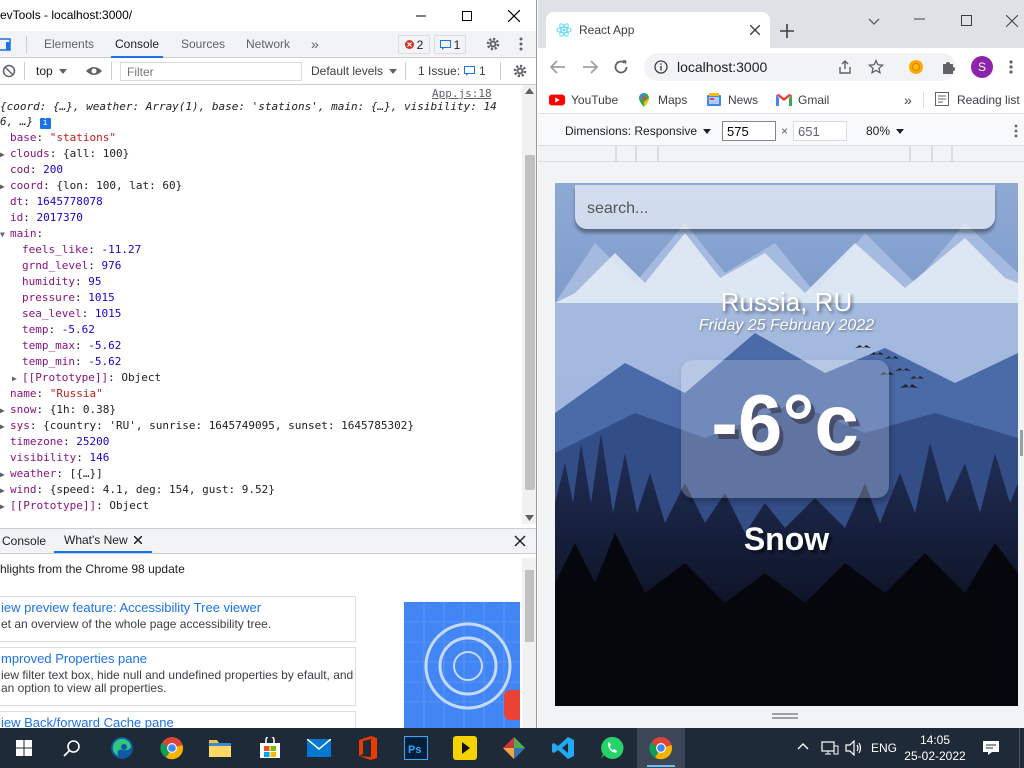  I want to click on more-tabs-button: », so click(315, 44).